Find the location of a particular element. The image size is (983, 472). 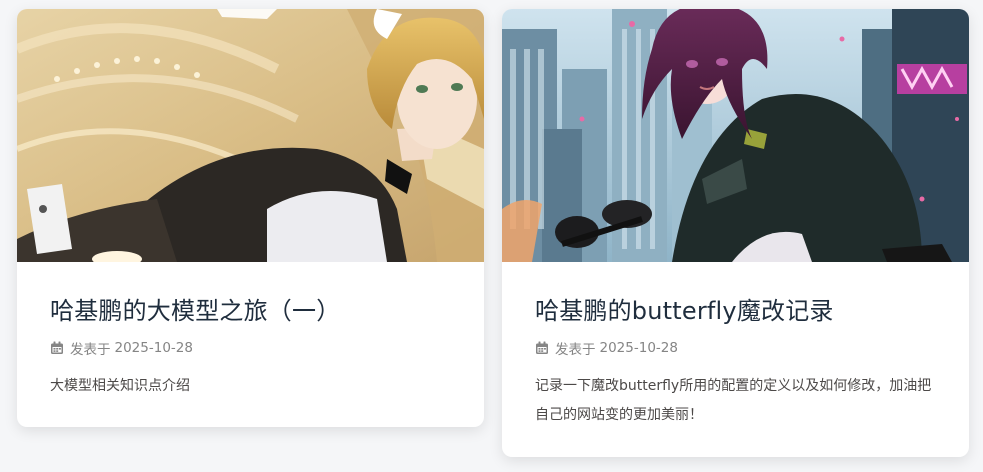

post-title: 哈基鹏的butterfly魔改记录 is located at coordinates (735, 311).